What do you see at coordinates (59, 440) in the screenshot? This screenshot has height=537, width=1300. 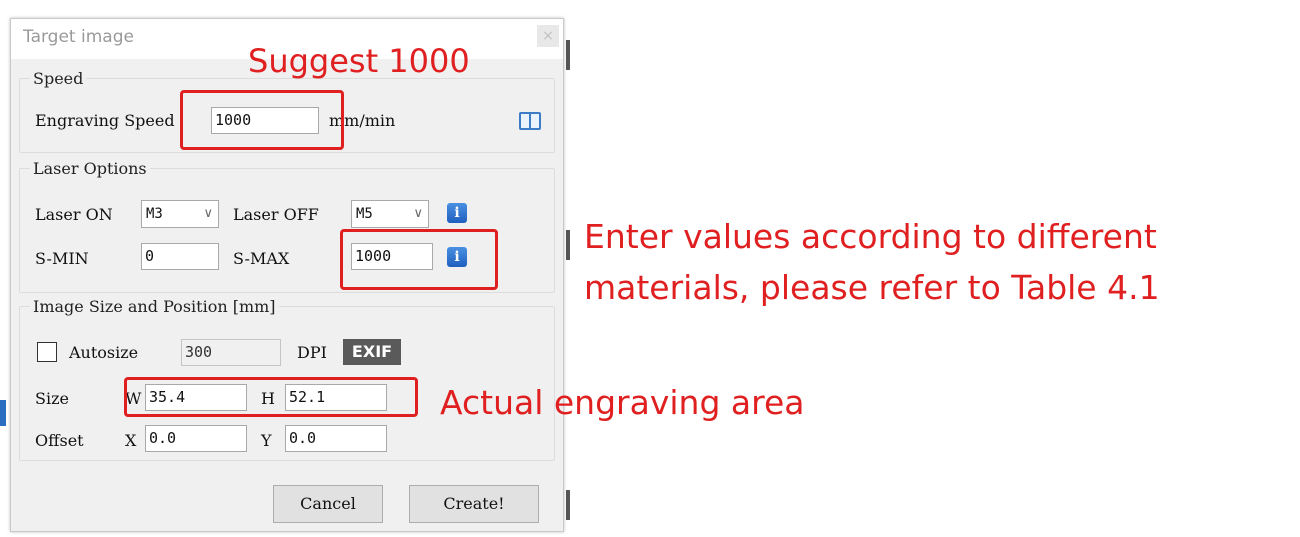 I see `offset-label: Offset` at bounding box center [59, 440].